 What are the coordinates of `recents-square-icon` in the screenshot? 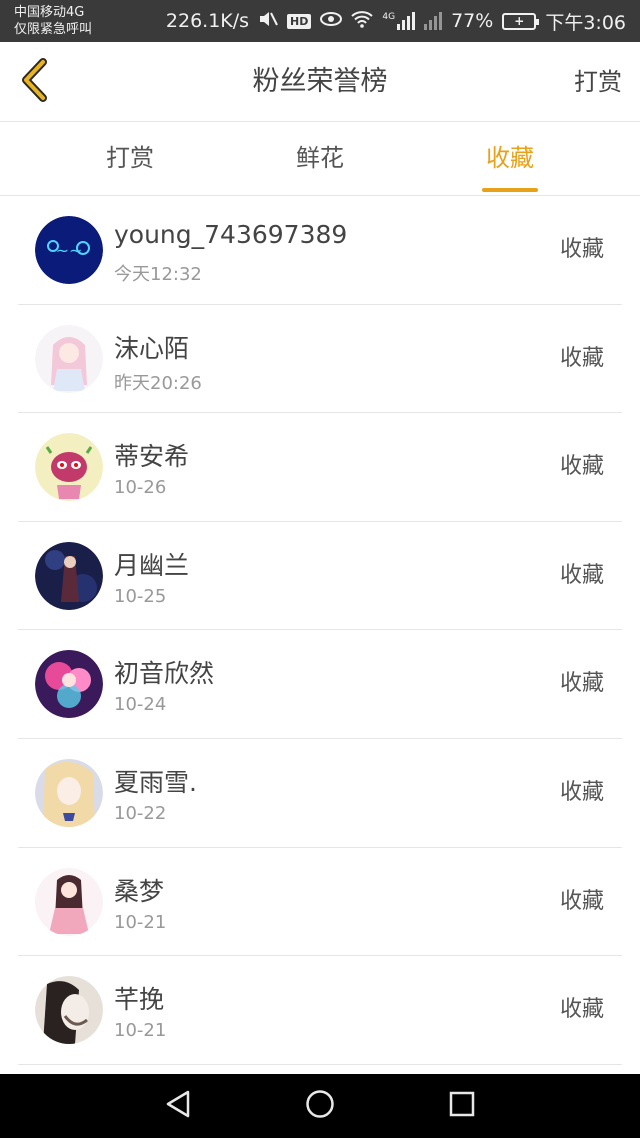 It's located at (462, 1106).